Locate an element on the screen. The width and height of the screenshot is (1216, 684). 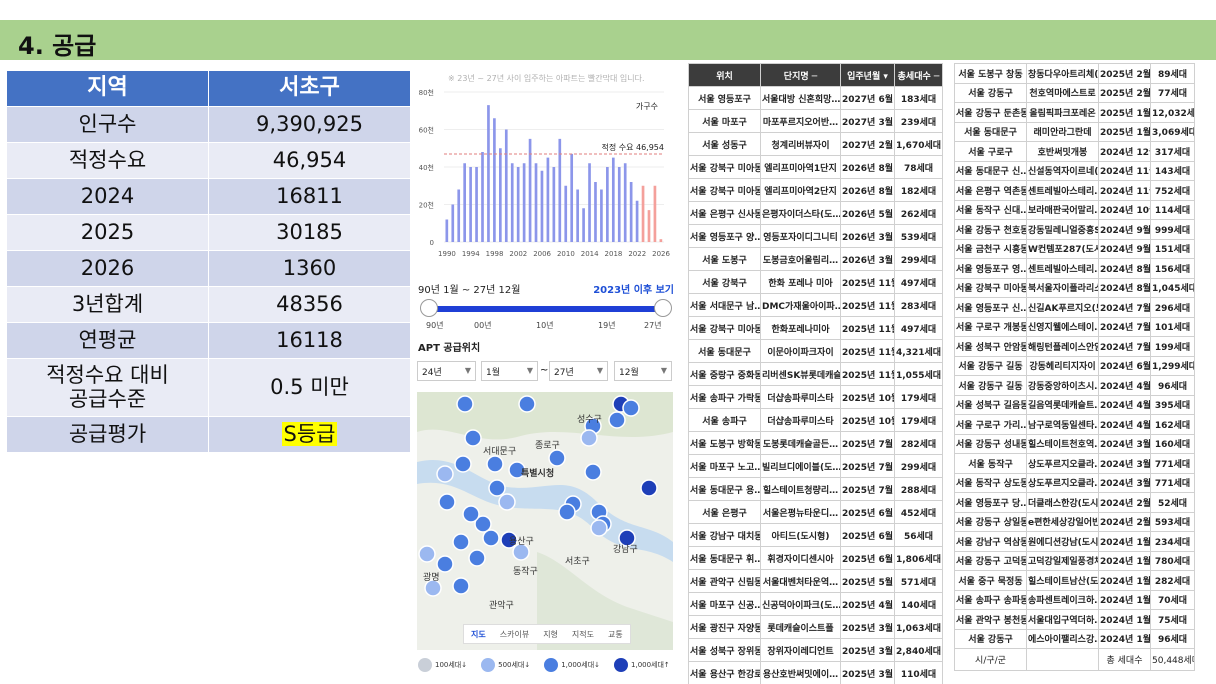
slider-end-handle is located at coordinates (663, 308).